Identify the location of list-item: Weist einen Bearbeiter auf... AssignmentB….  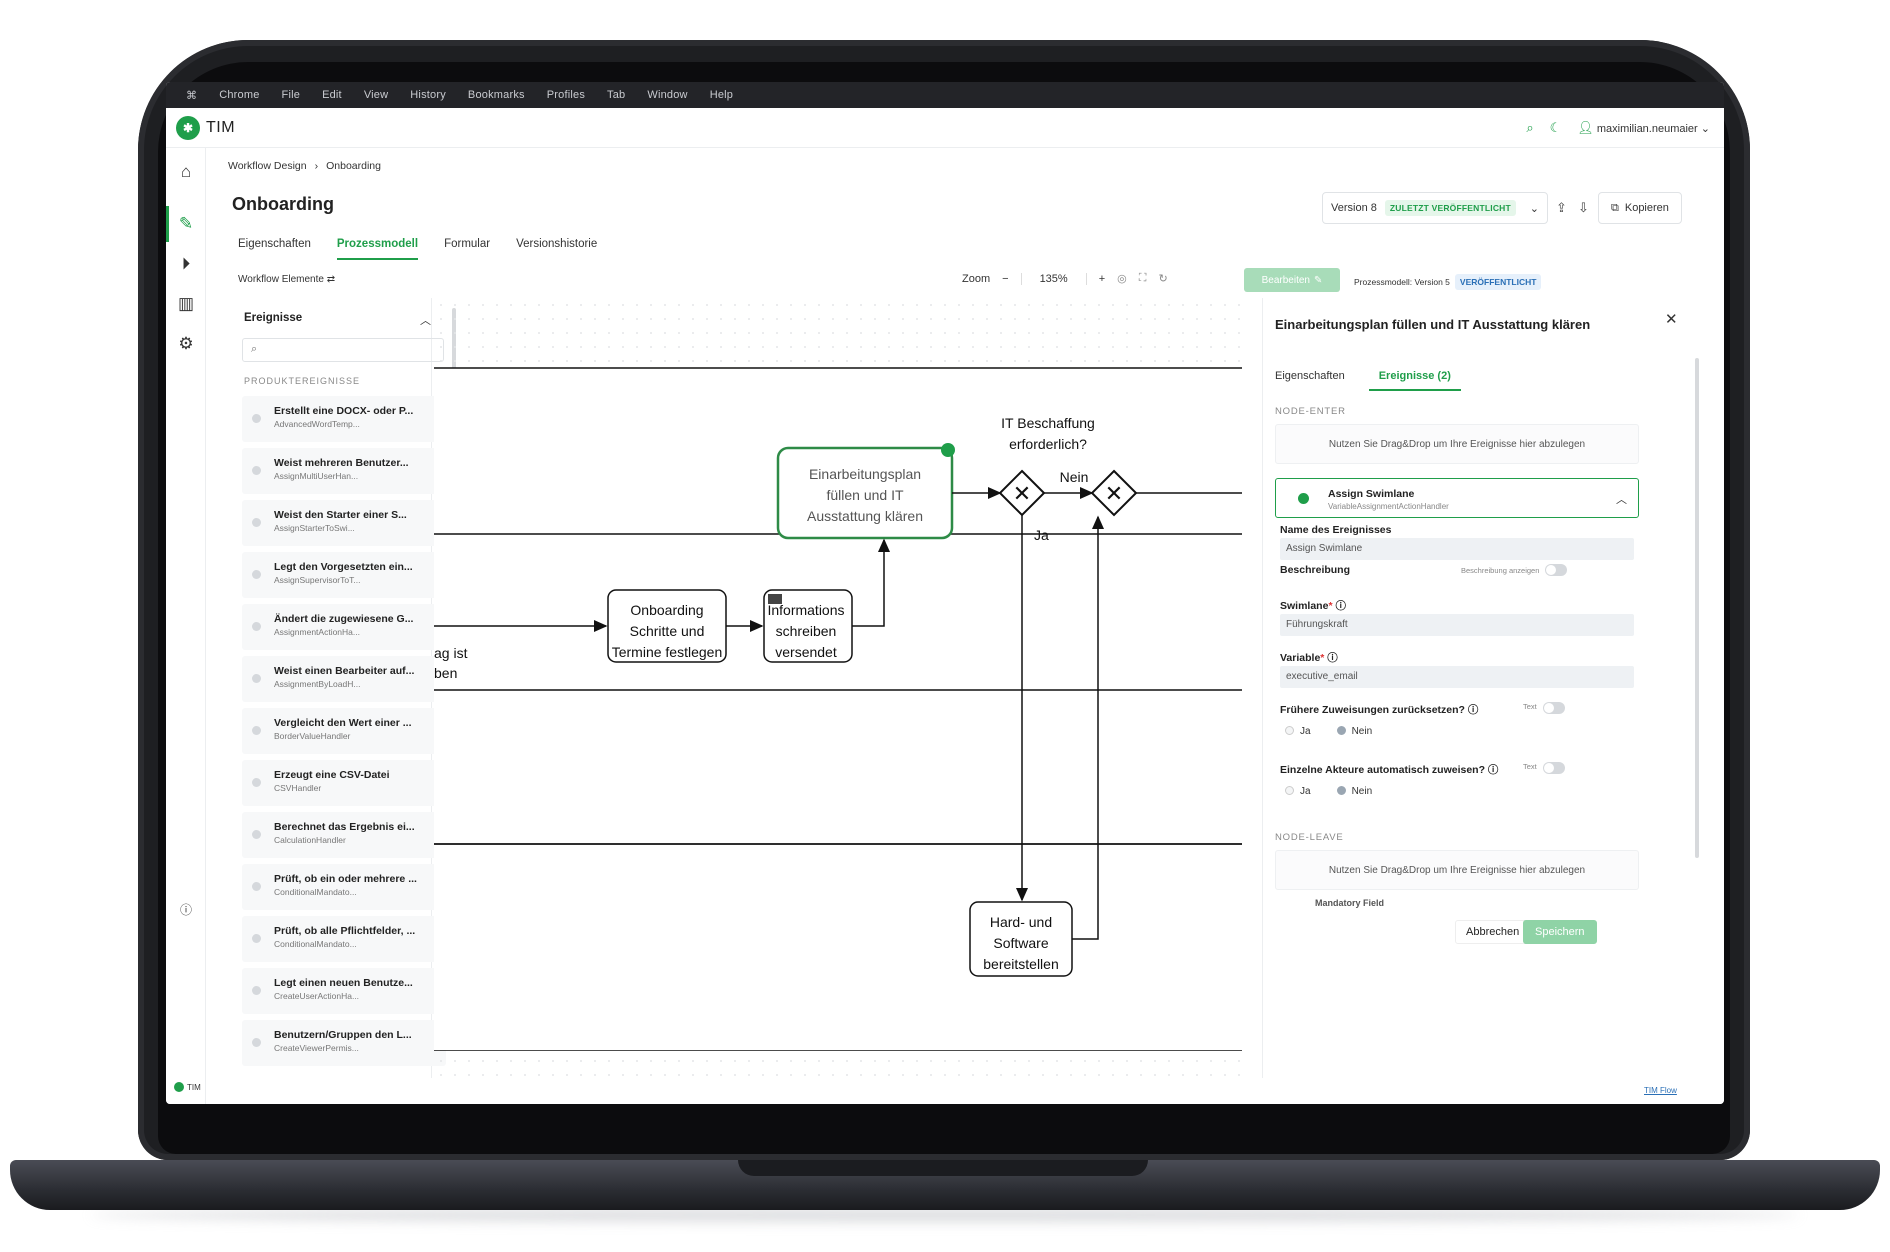
(344, 679).